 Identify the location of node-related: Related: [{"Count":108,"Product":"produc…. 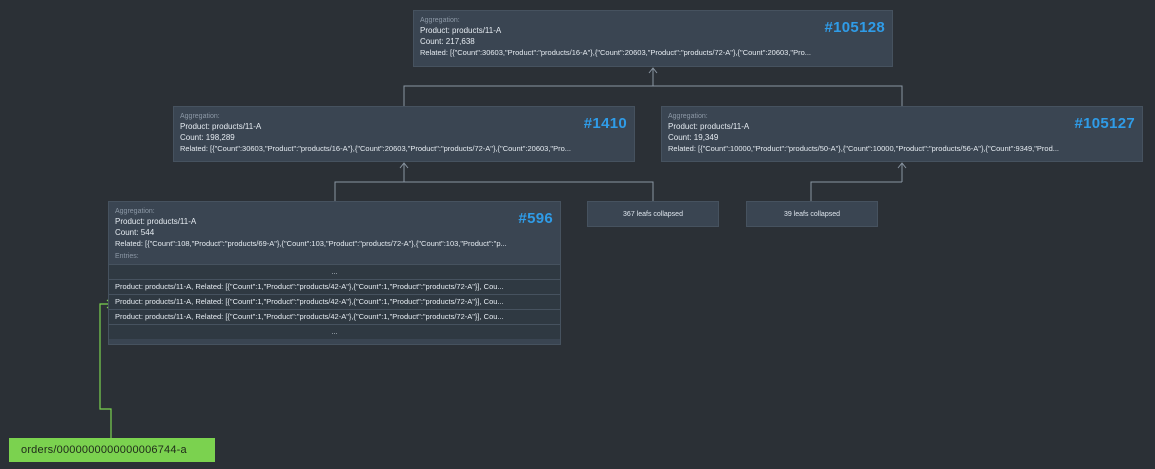
(311, 243).